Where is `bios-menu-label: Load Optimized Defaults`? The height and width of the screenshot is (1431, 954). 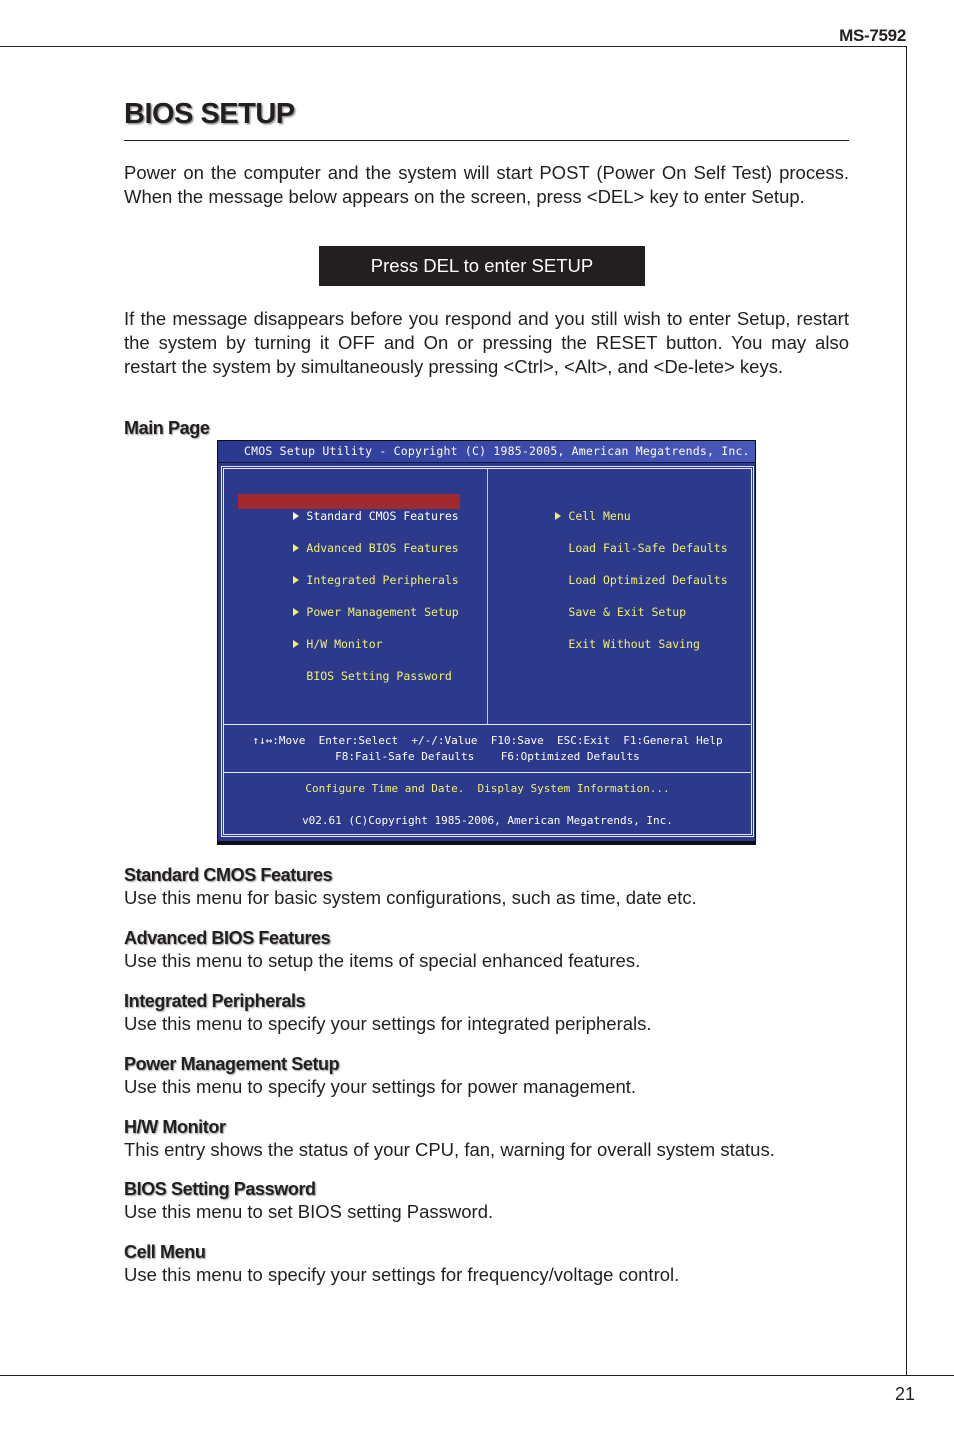
bios-menu-label: Load Optimized Defaults is located at coordinates (648, 580).